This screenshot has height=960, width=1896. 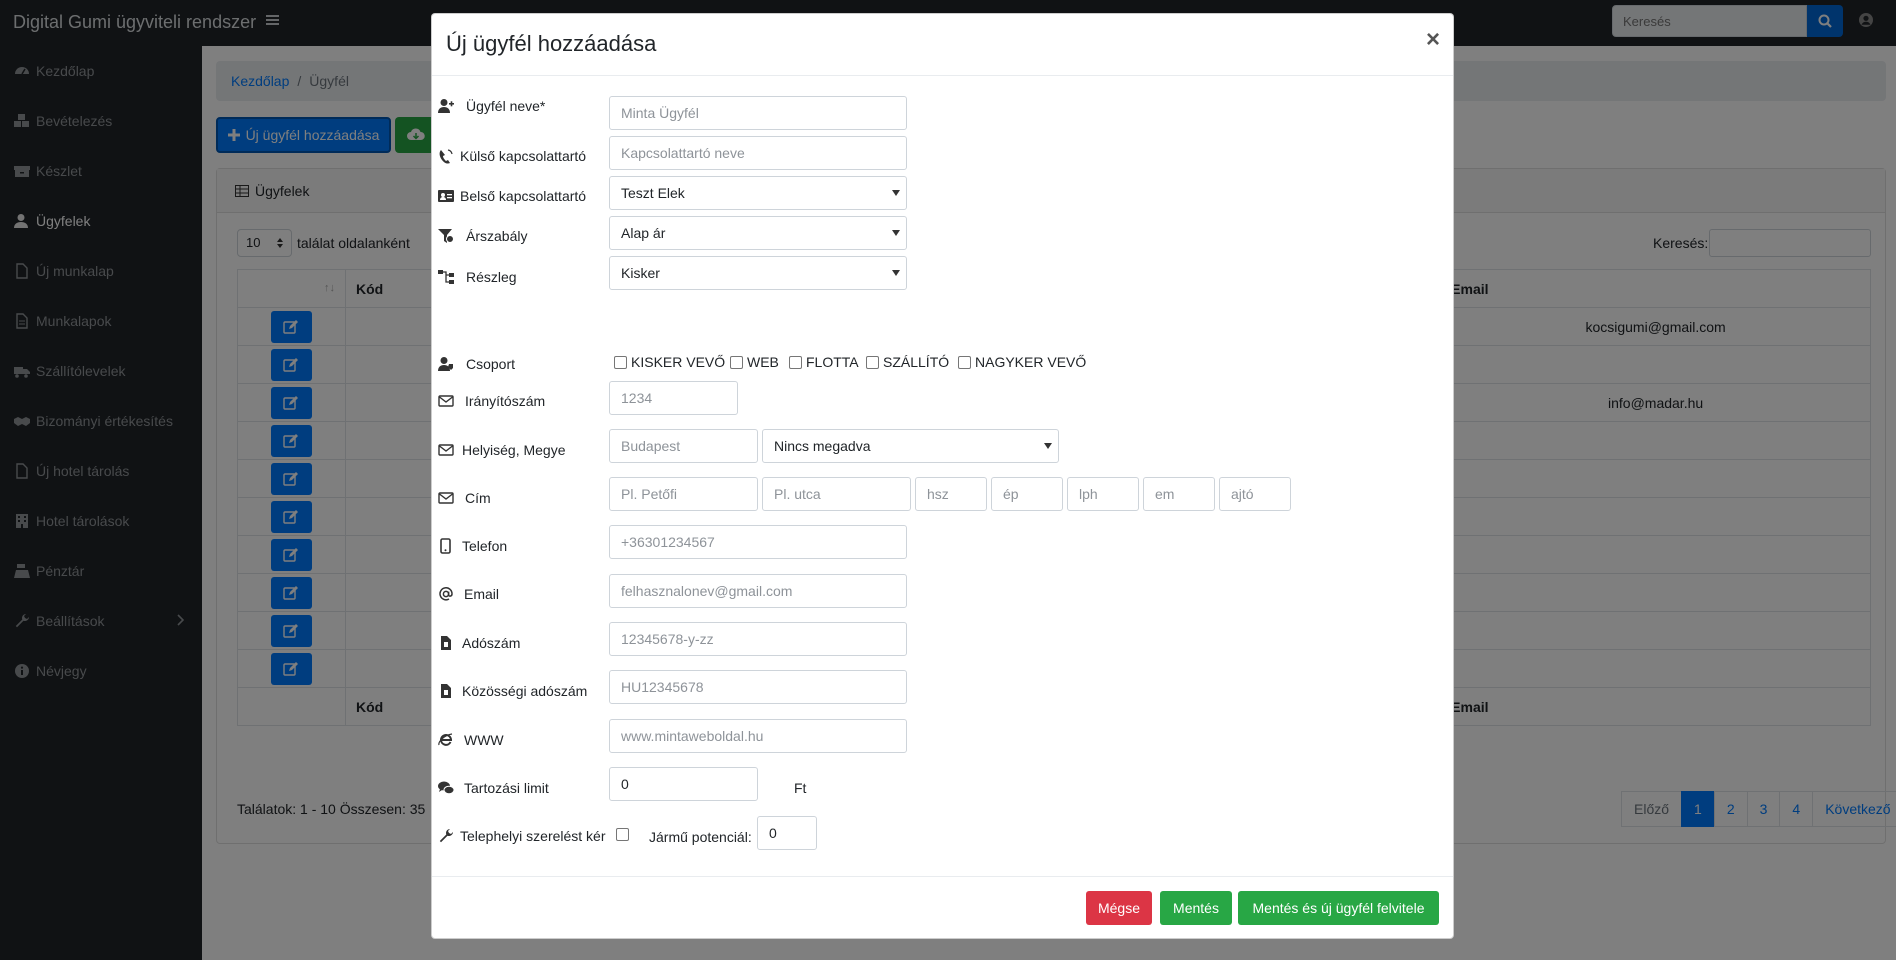 I want to click on city-label-row: Helyiség, Megye, so click(x=502, y=450).